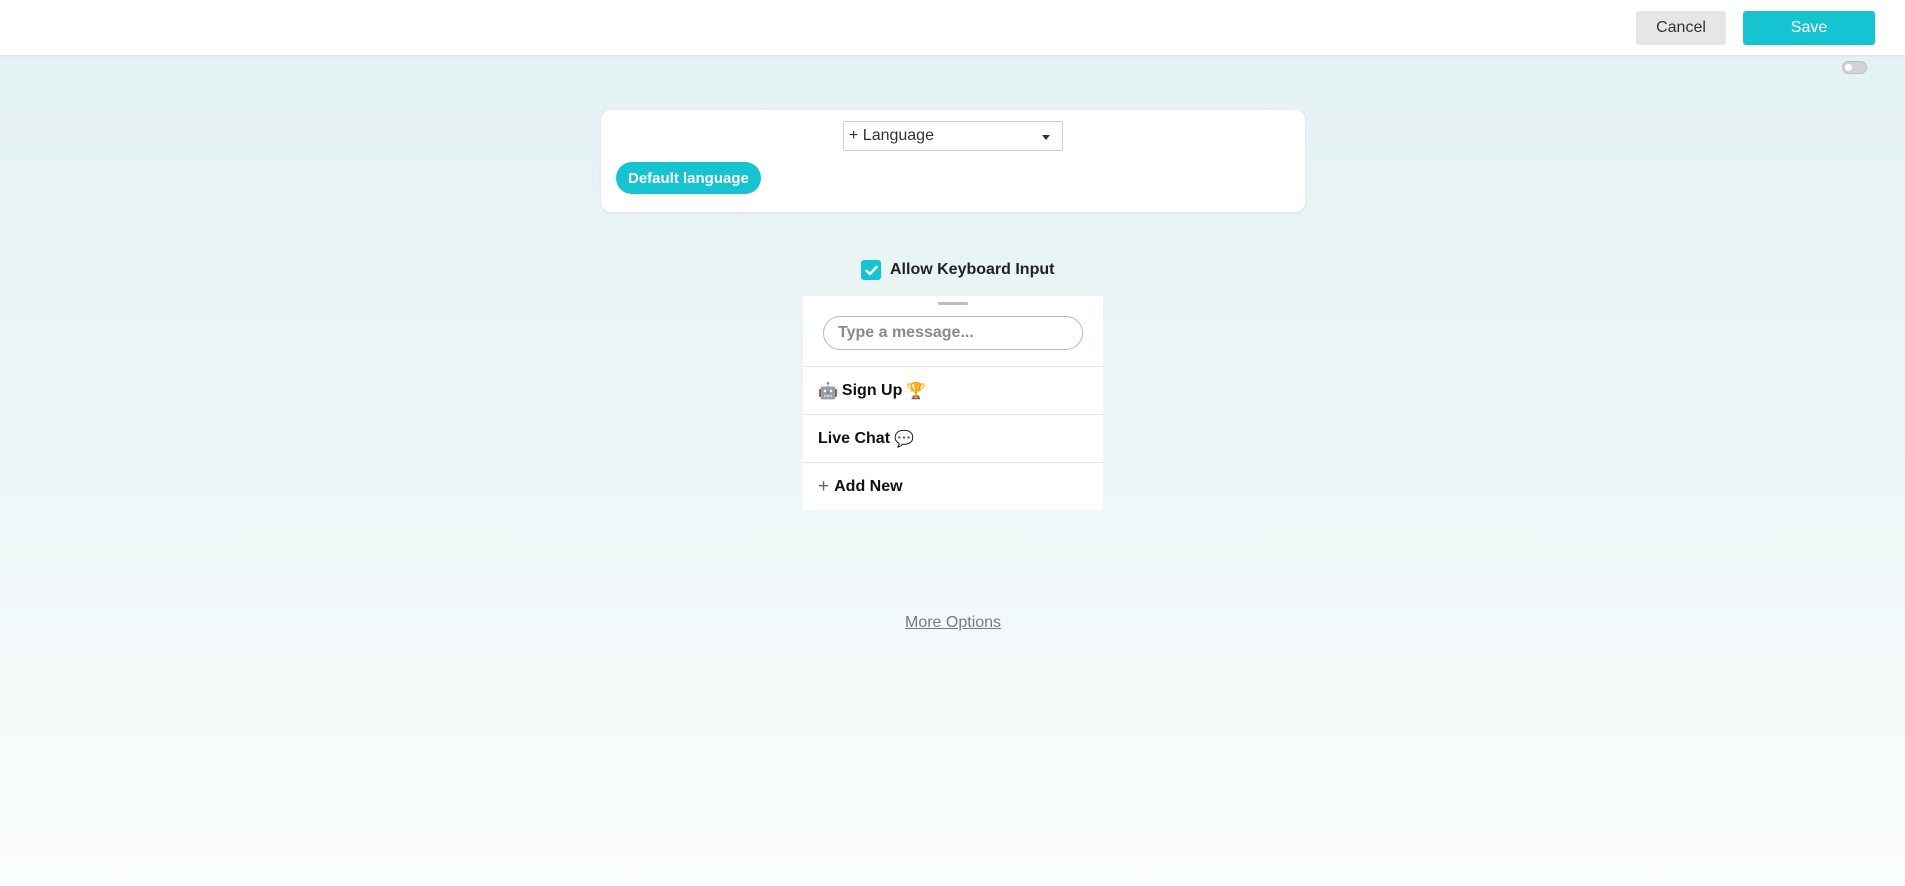  What do you see at coordinates (868, 486) in the screenshot?
I see `add-new-label: Add New` at bounding box center [868, 486].